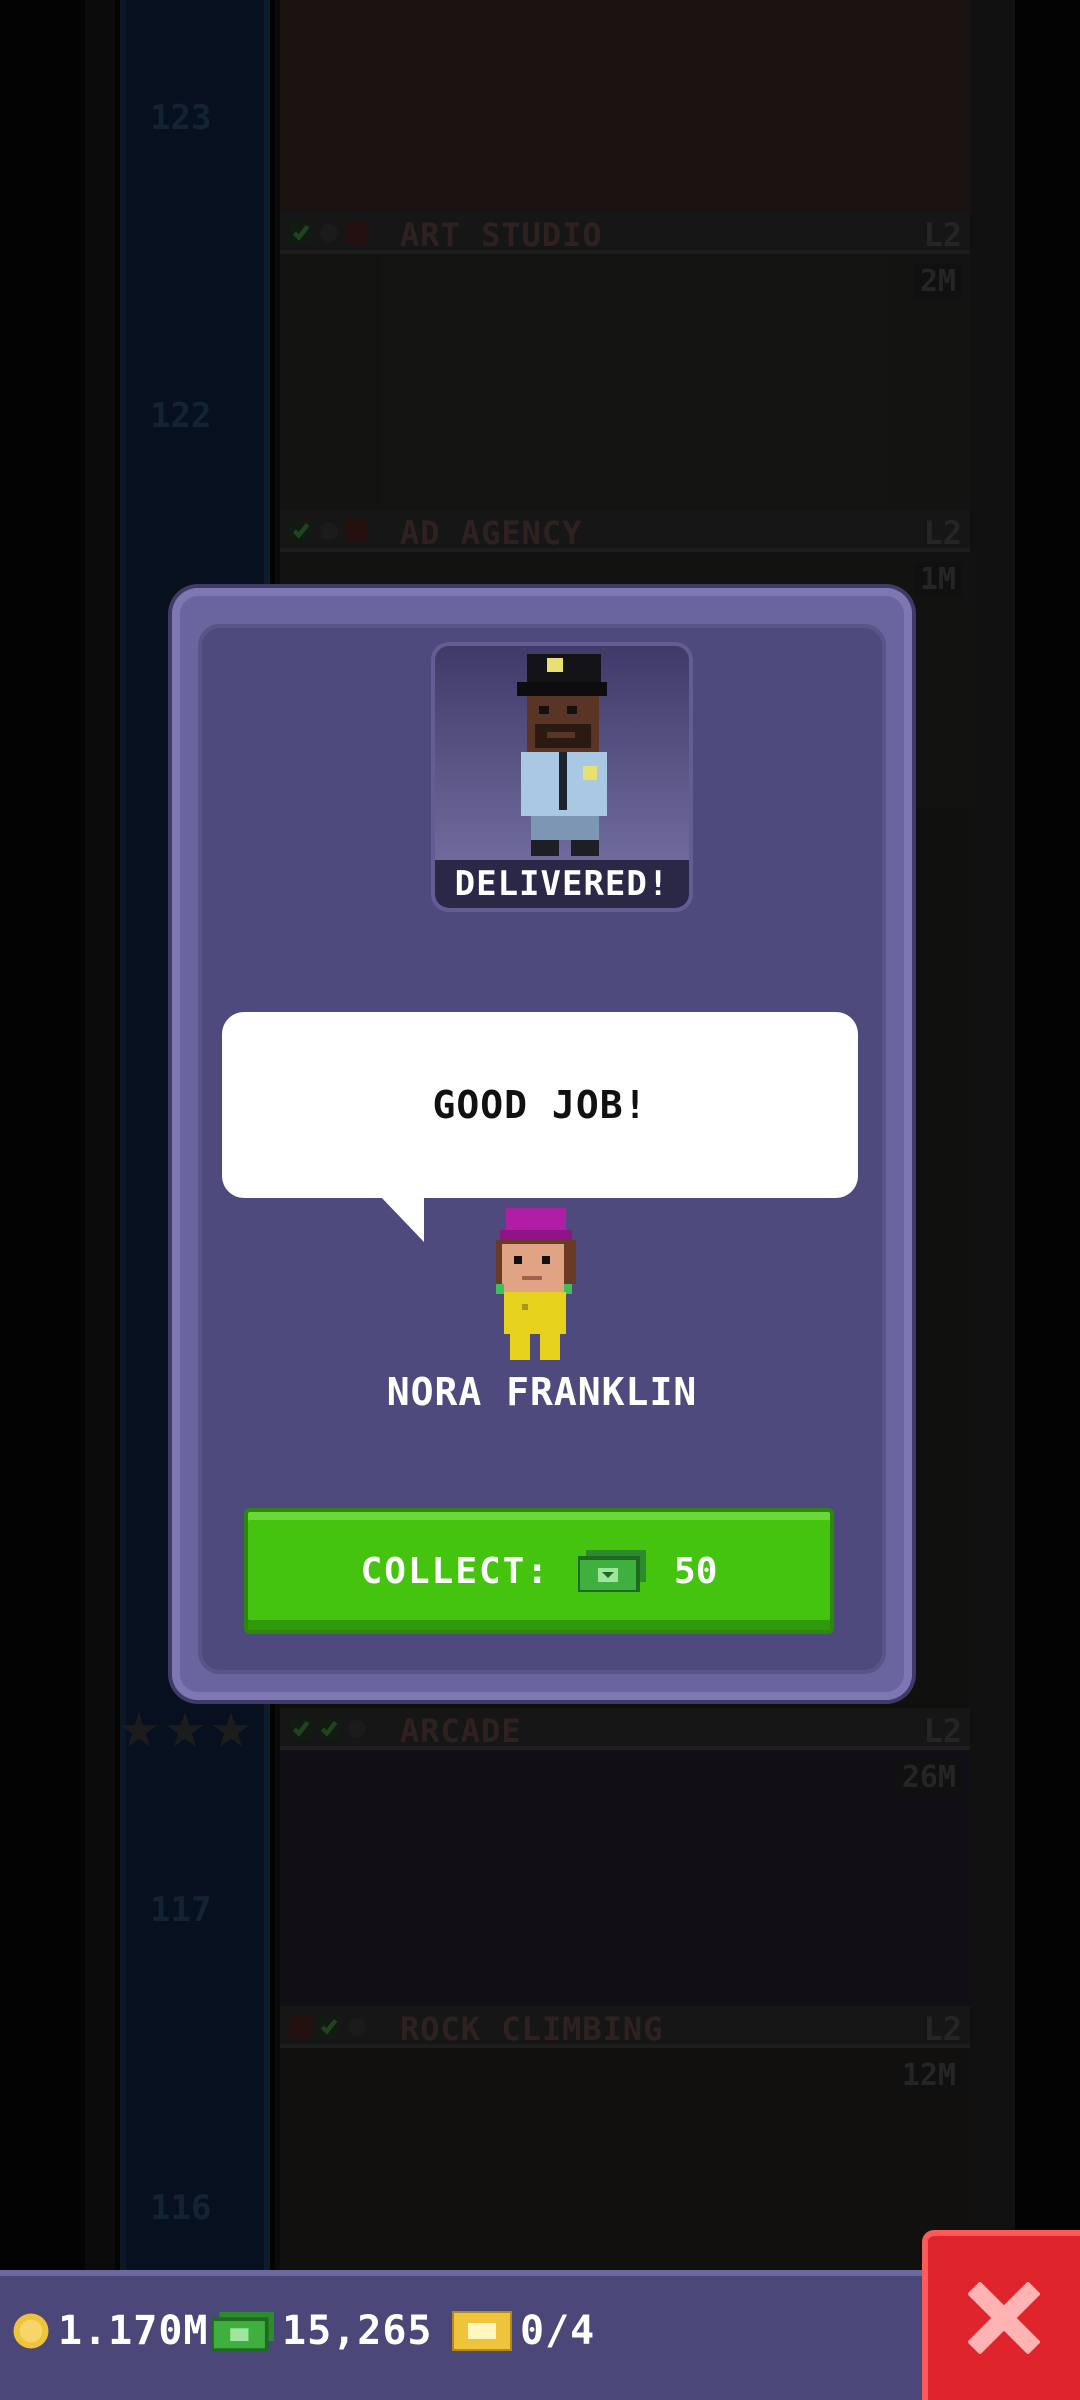 The width and height of the screenshot is (1080, 2400). What do you see at coordinates (542, 1392) in the screenshot?
I see `resident-name: NORA FRANKLIN` at bounding box center [542, 1392].